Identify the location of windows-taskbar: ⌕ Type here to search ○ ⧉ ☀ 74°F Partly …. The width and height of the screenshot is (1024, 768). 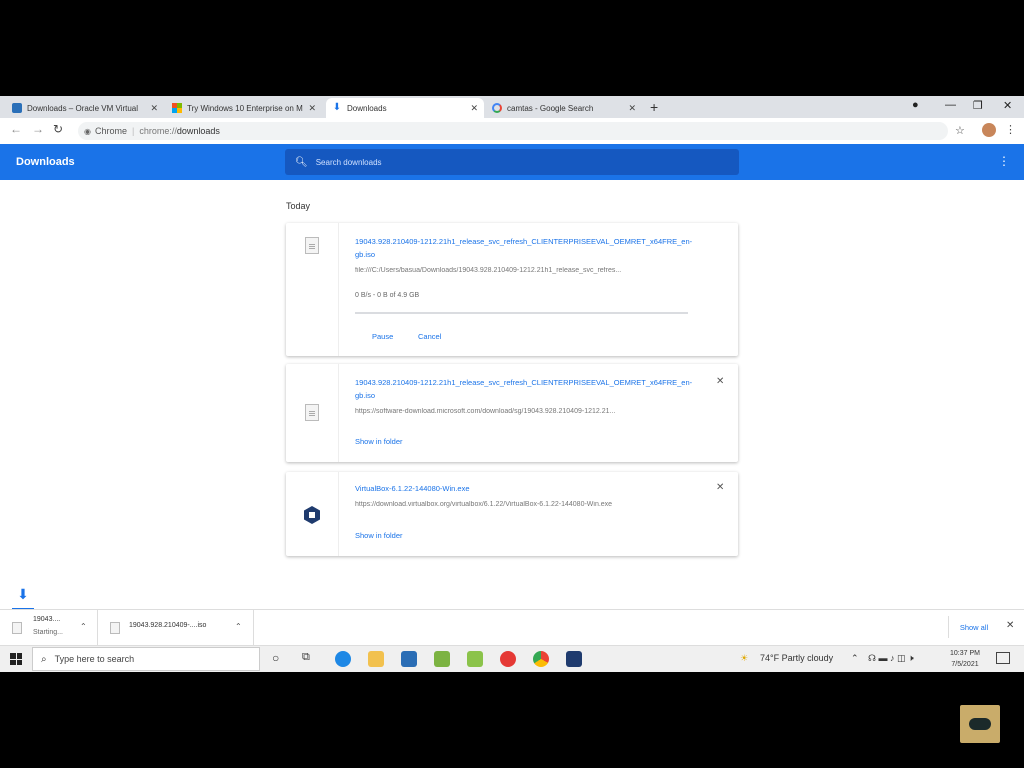
(512, 658).